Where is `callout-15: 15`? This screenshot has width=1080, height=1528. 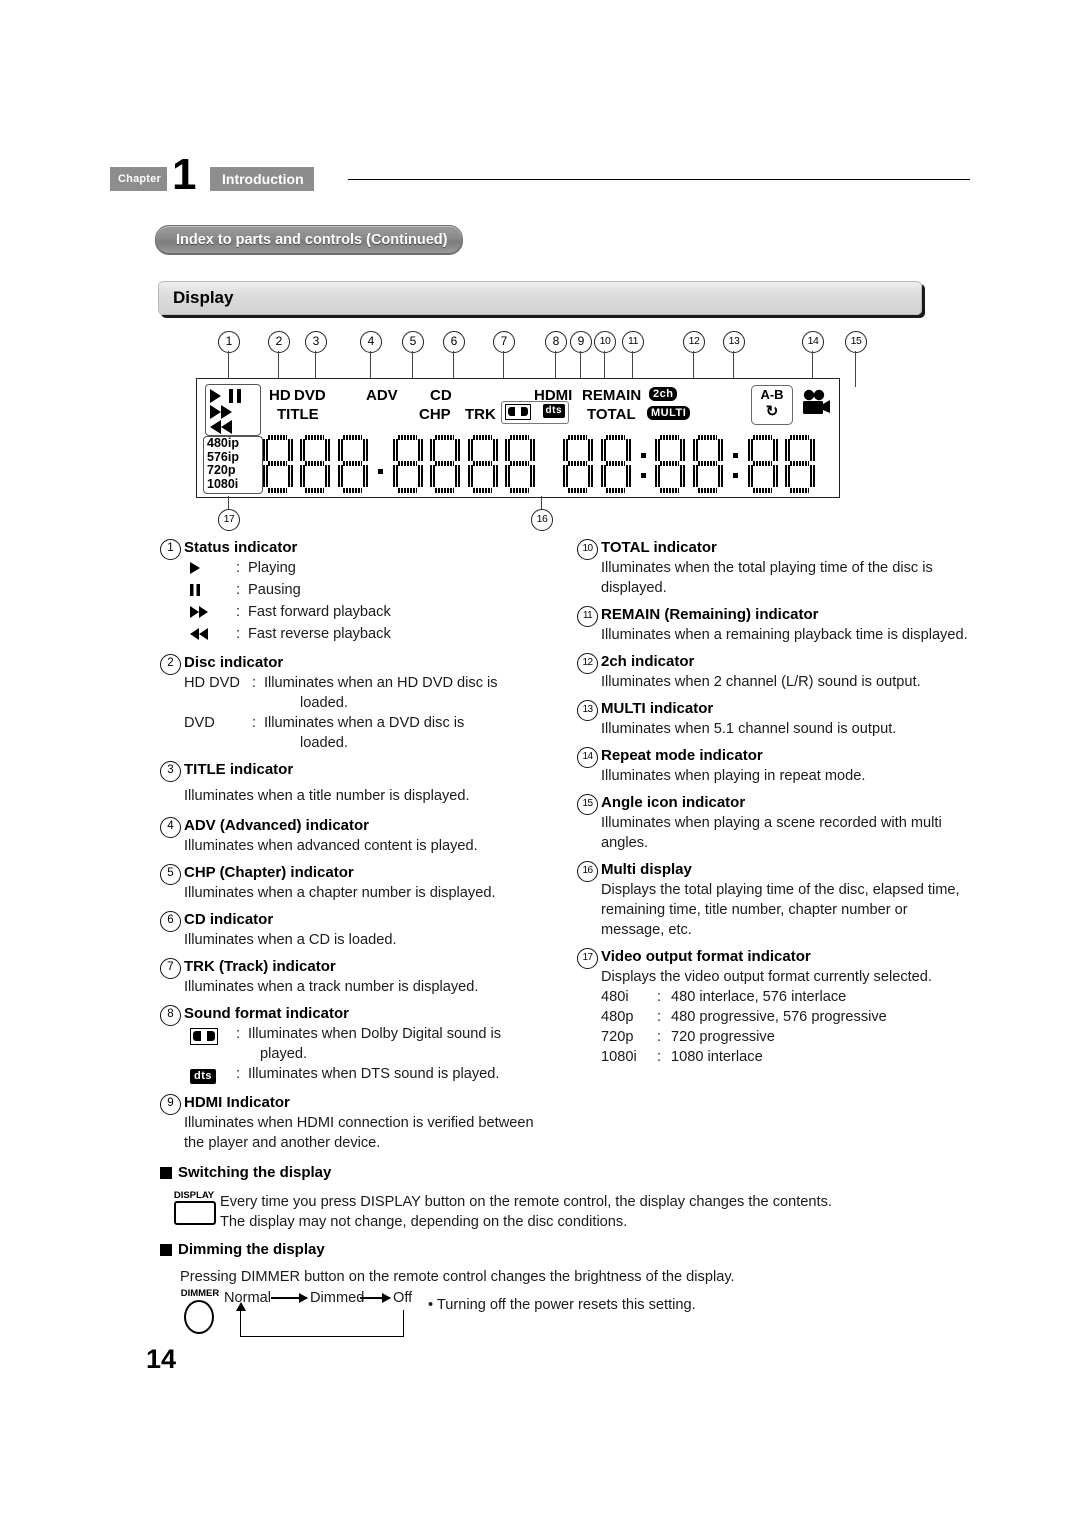
callout-15: 15 is located at coordinates (856, 342).